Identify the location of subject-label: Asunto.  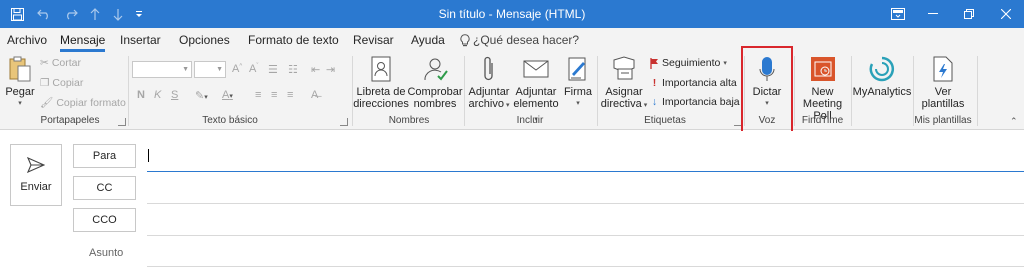
(106, 253).